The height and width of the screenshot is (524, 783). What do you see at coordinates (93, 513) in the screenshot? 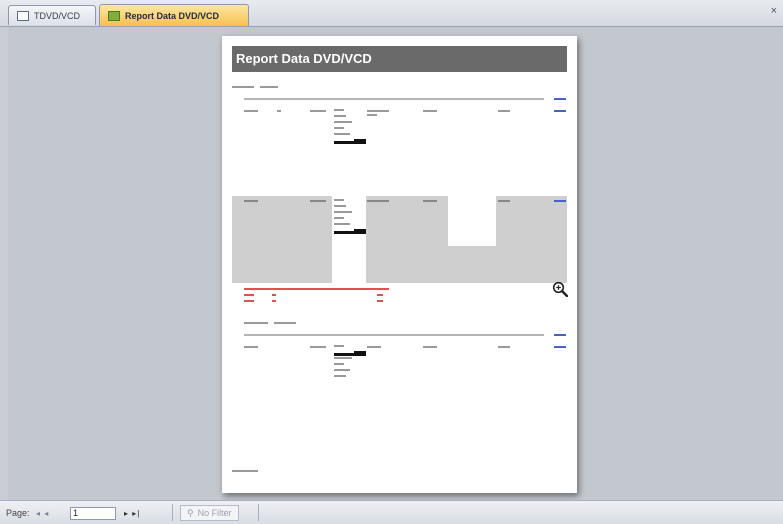
I see `page-number-input: 1` at bounding box center [93, 513].